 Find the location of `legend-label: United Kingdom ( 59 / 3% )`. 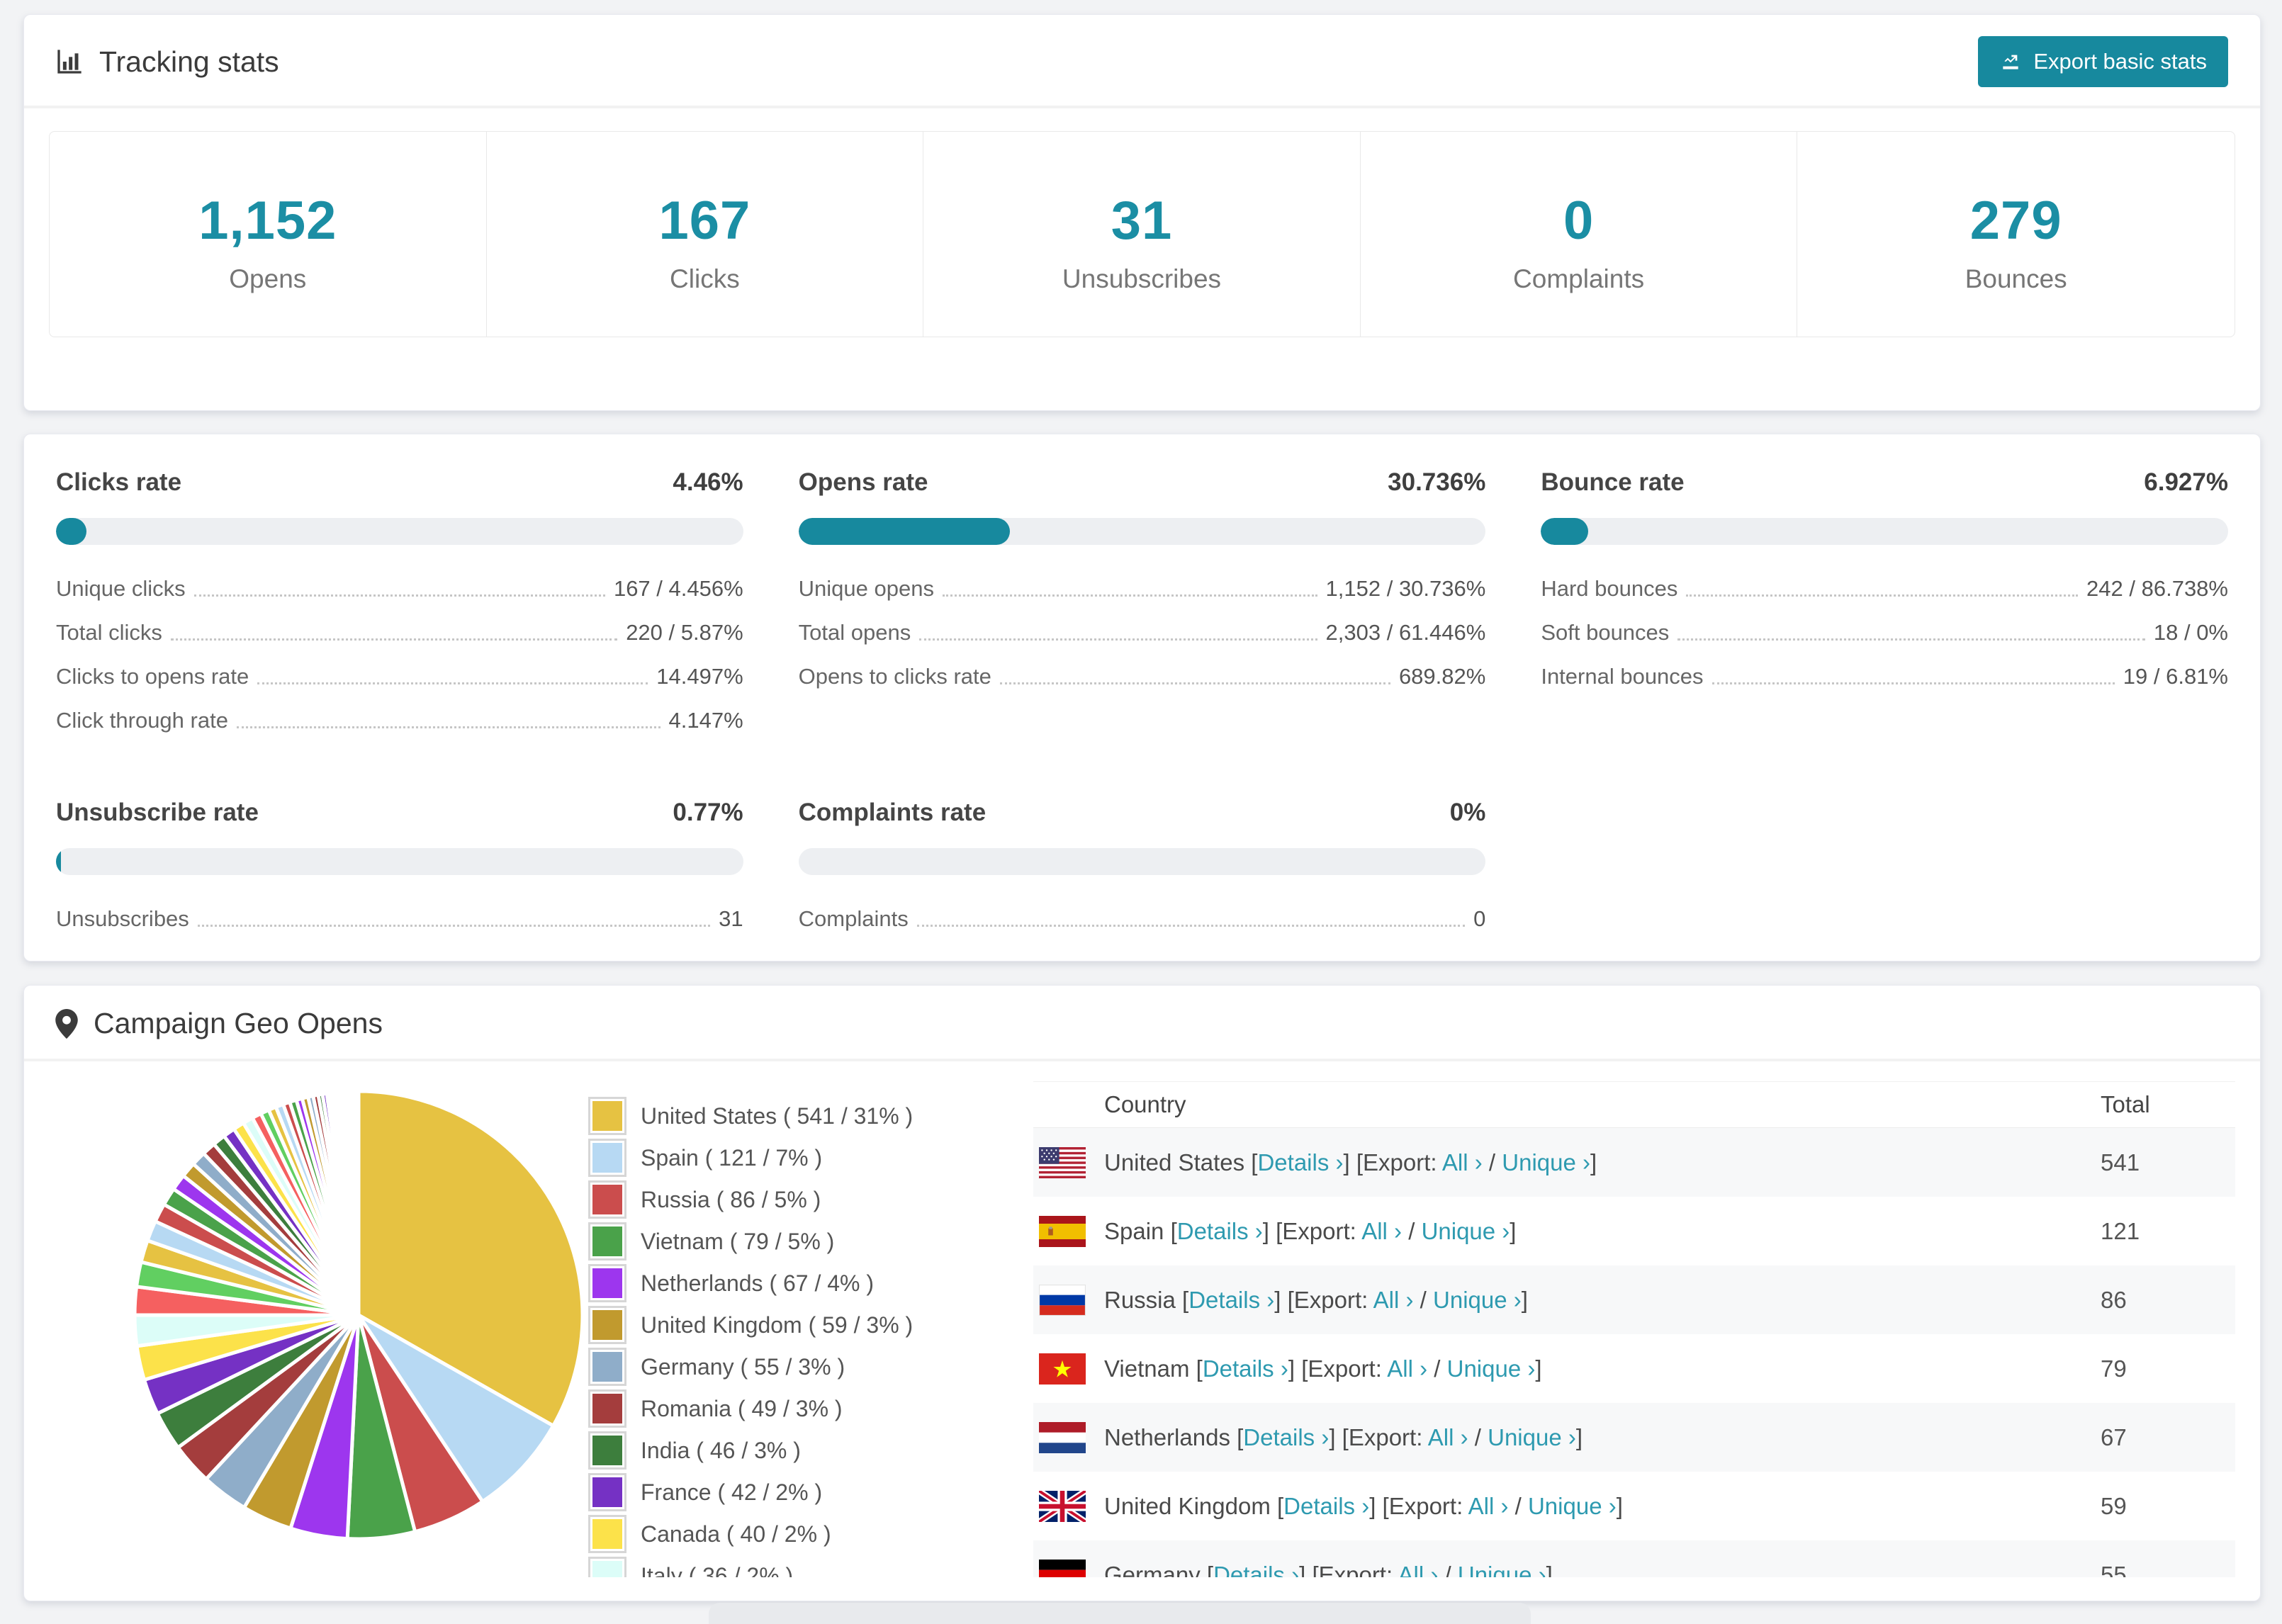

legend-label: United Kingdom ( 59 / 3% ) is located at coordinates (777, 1325).